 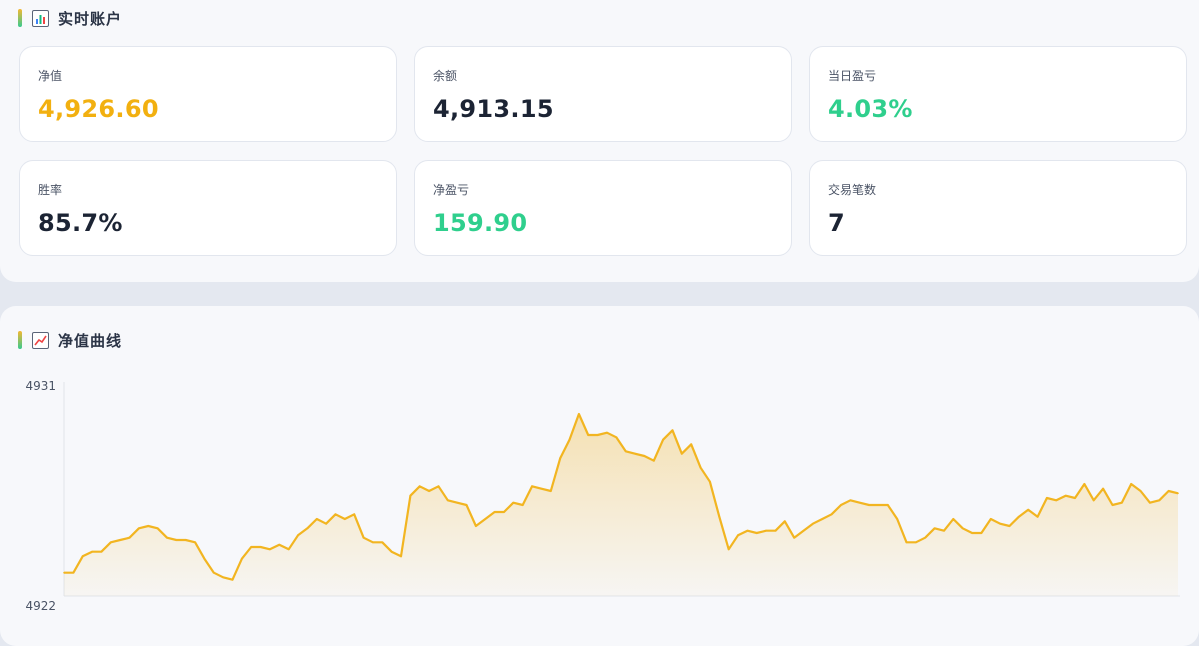 I want to click on stat-value: 159.90, so click(x=480, y=223).